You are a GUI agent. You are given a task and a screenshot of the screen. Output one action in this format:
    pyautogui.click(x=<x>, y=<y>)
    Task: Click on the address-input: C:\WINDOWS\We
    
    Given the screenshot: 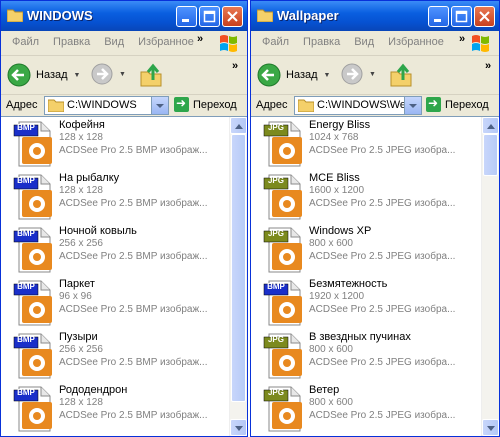 What is the action you would take?
    pyautogui.click(x=358, y=105)
    